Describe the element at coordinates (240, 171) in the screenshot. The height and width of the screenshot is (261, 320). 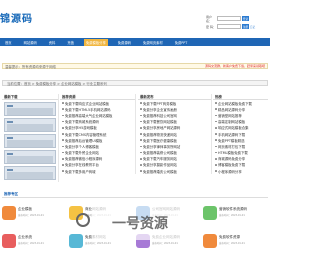
I see `list-item: 小程序源码分享` at that location.